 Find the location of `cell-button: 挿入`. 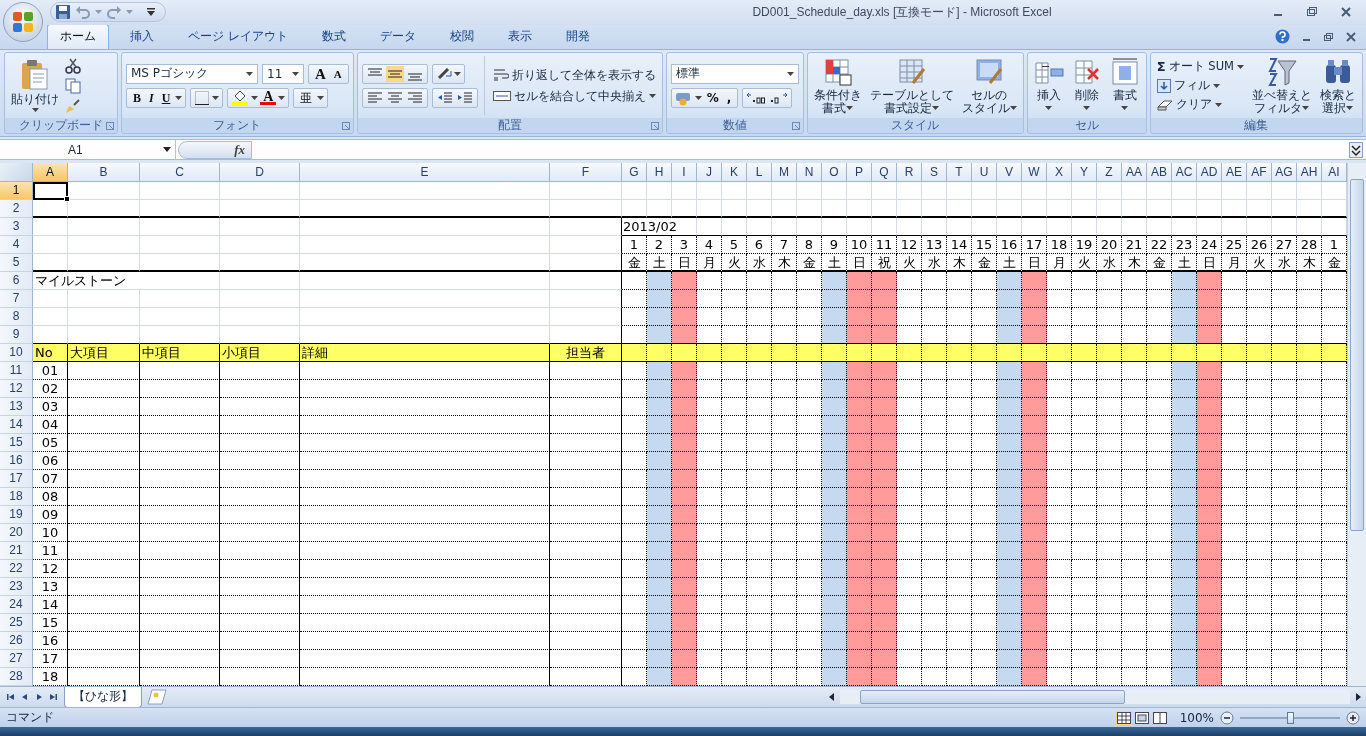

cell-button: 挿入 is located at coordinates (1048, 85).